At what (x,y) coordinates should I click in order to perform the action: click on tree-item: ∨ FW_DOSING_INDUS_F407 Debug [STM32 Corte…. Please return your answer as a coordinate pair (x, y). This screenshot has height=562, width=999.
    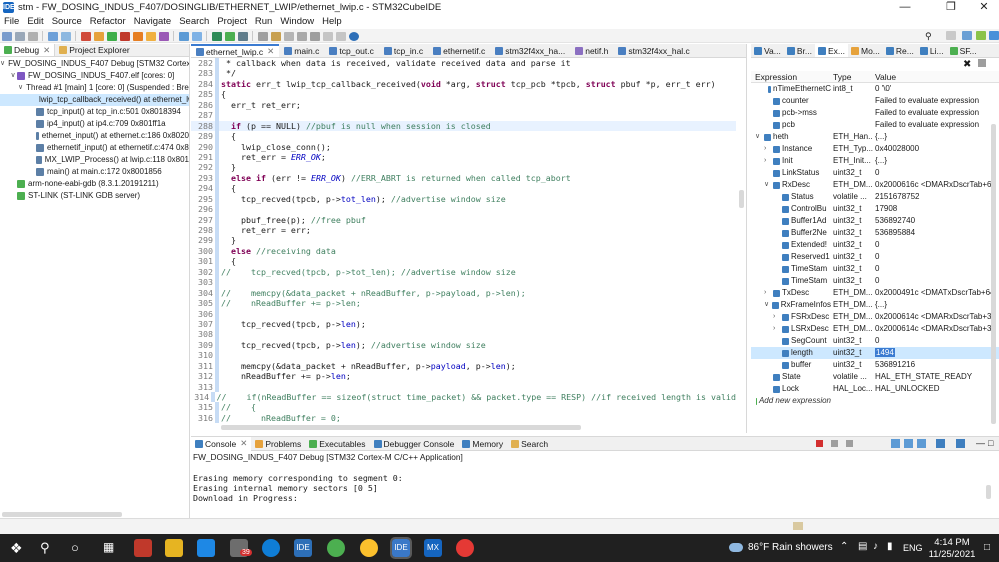
    Looking at the image, I should click on (94, 64).